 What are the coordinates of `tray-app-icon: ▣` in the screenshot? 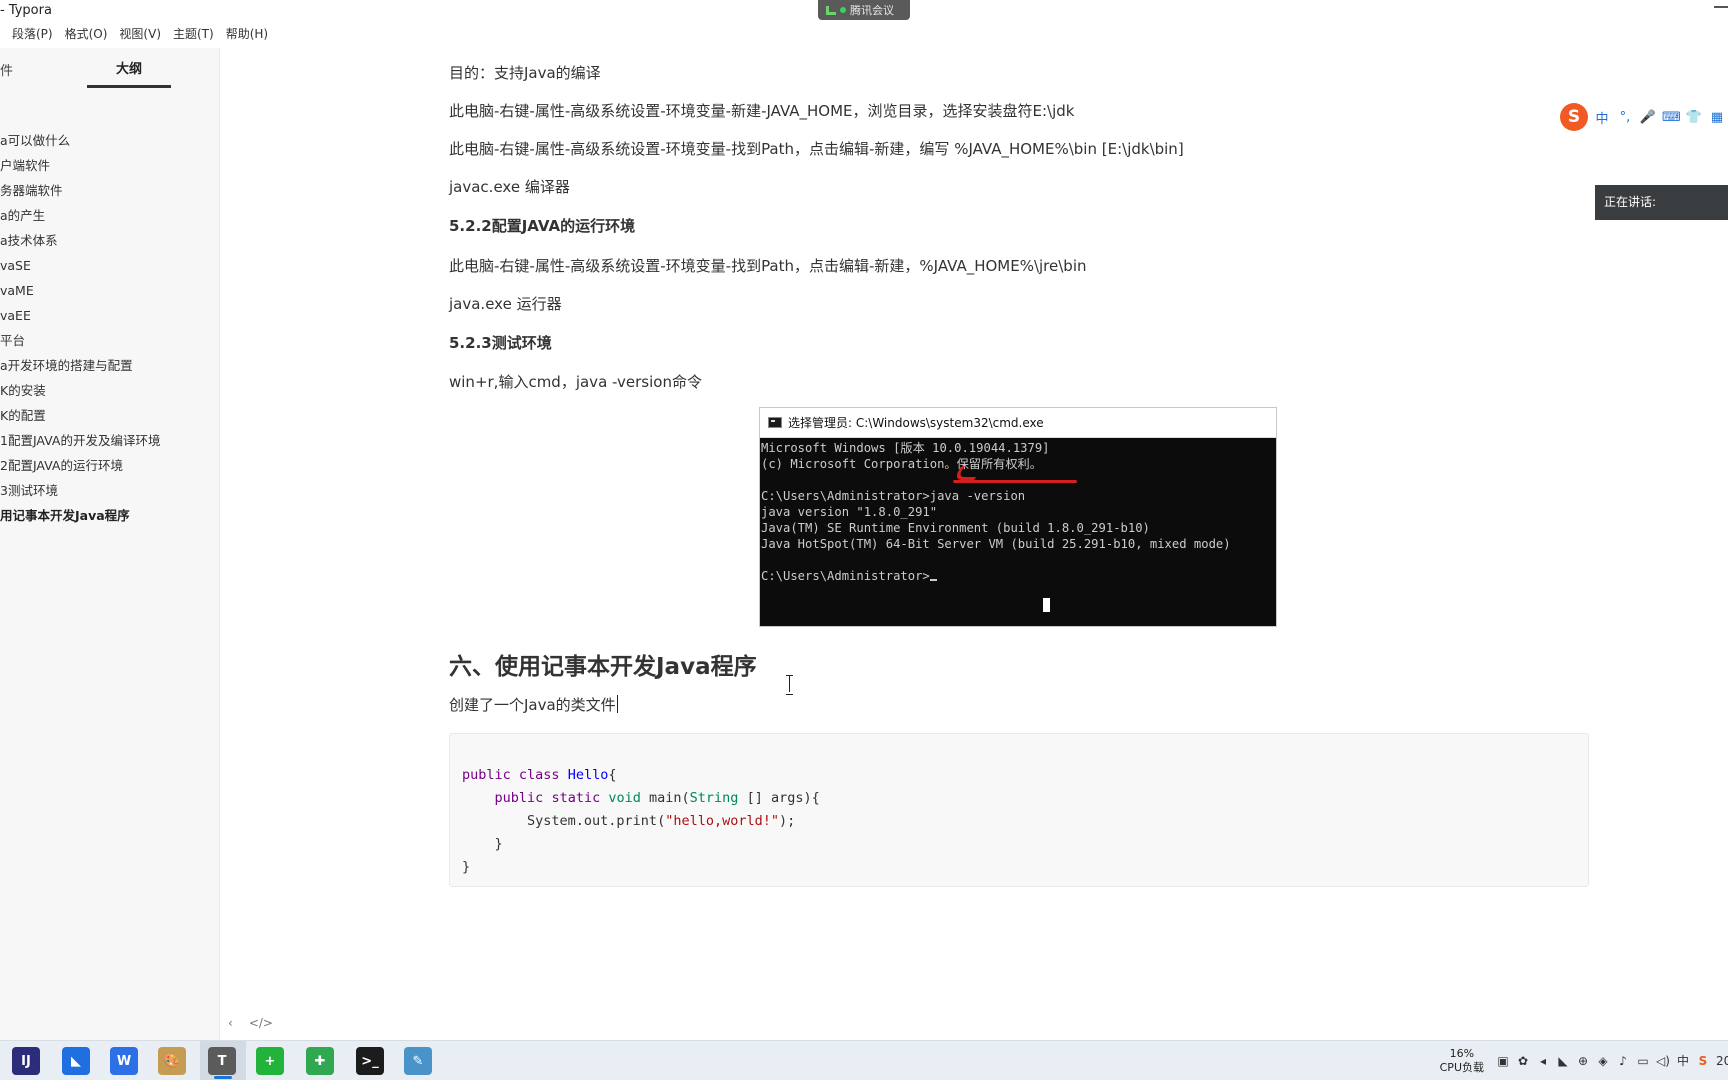 It's located at (1503, 1061).